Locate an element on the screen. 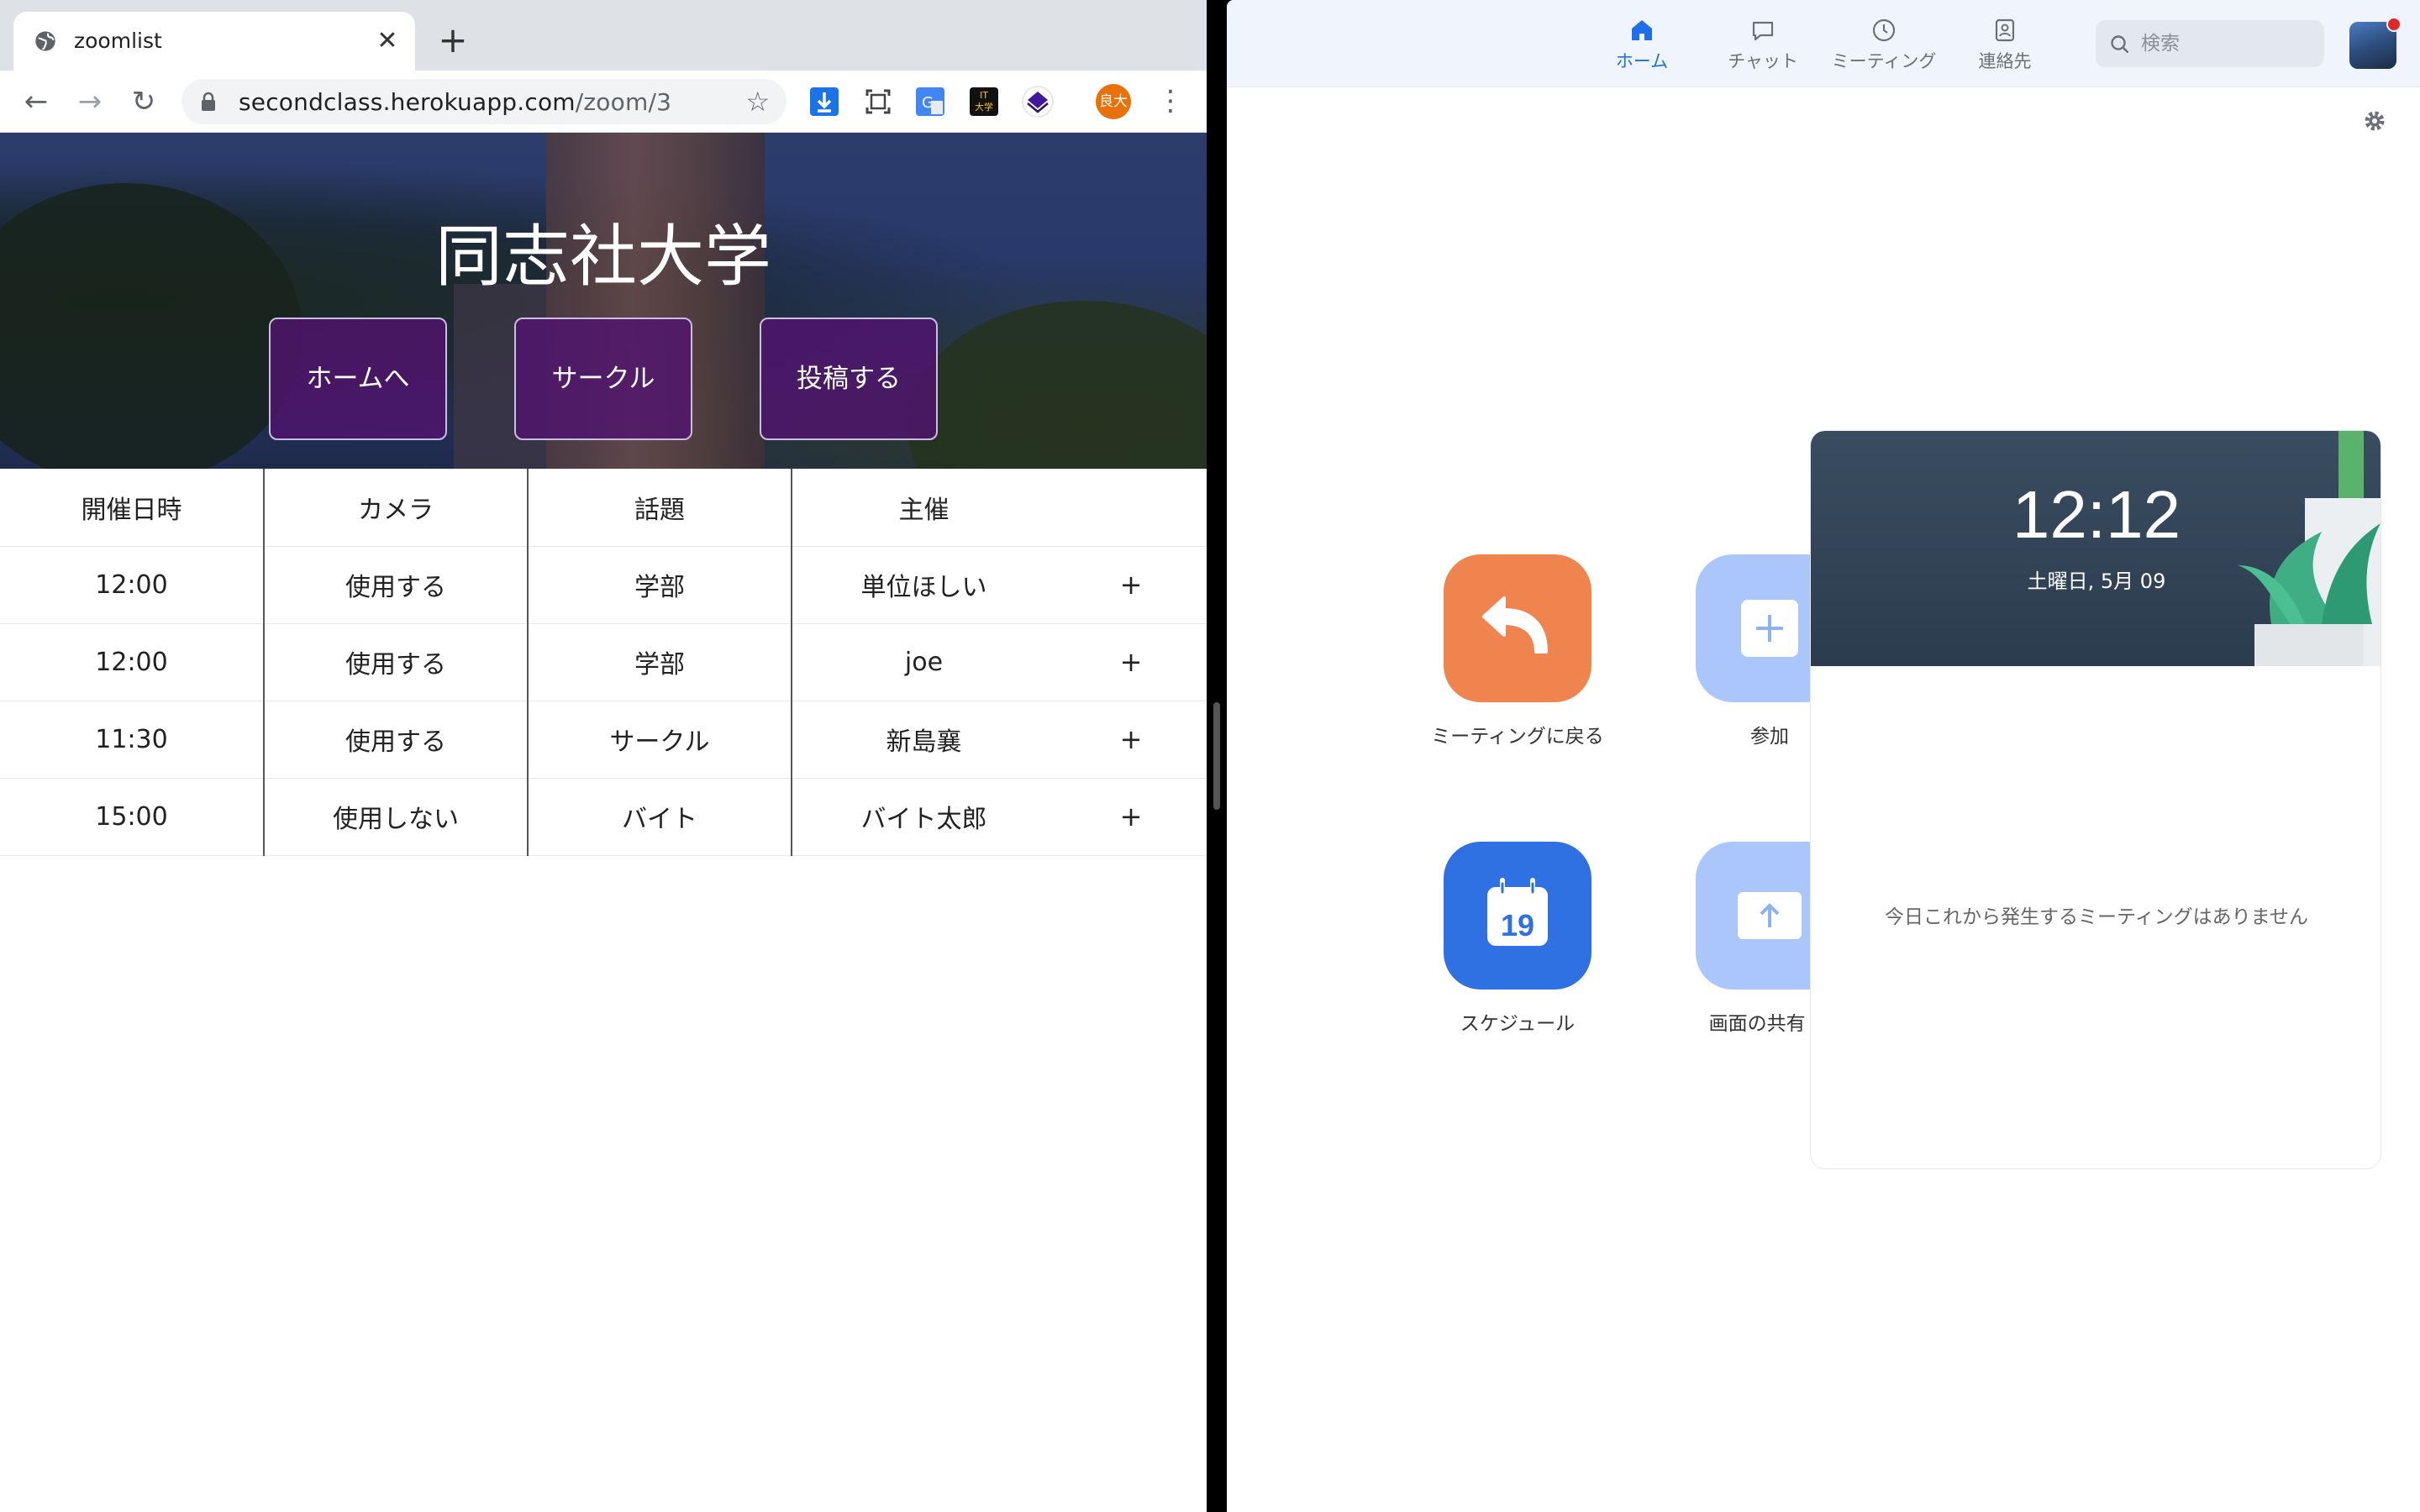  no-meetings-message: 今日これから発生するミーティングはありません is located at coordinates (2096, 917).